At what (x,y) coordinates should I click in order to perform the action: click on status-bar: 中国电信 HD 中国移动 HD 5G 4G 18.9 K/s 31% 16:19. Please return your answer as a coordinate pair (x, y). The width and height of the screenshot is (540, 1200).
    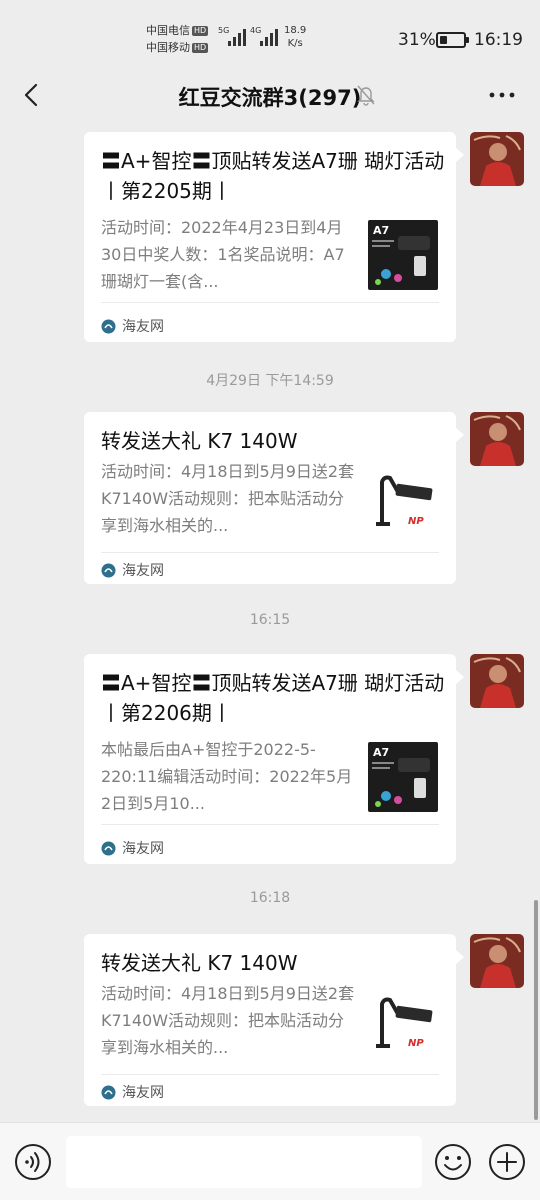
    Looking at the image, I should click on (270, 40).